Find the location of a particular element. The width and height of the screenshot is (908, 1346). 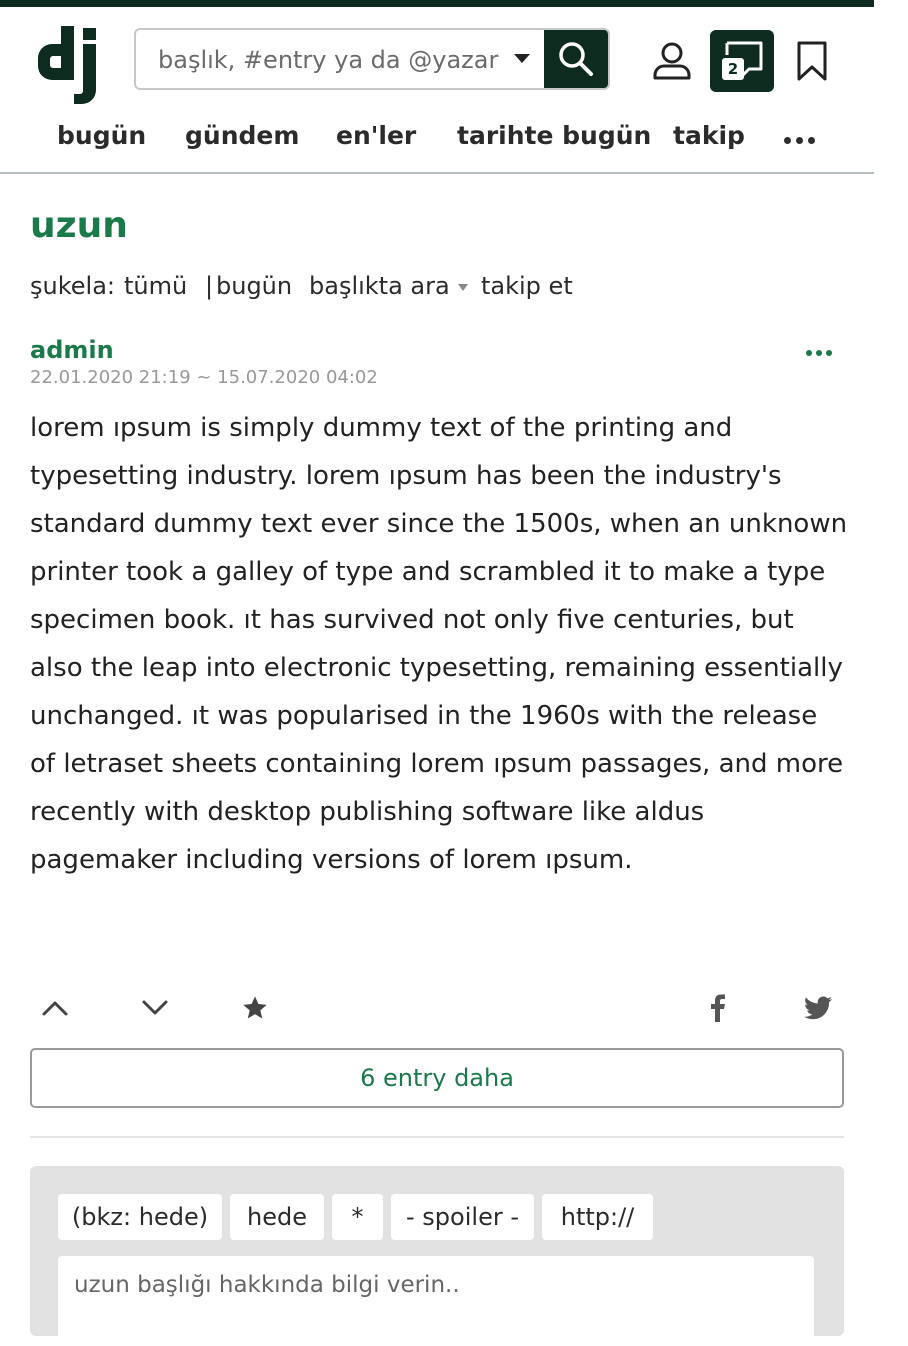

search-in-topic-label: başlıkta ara is located at coordinates (379, 286).